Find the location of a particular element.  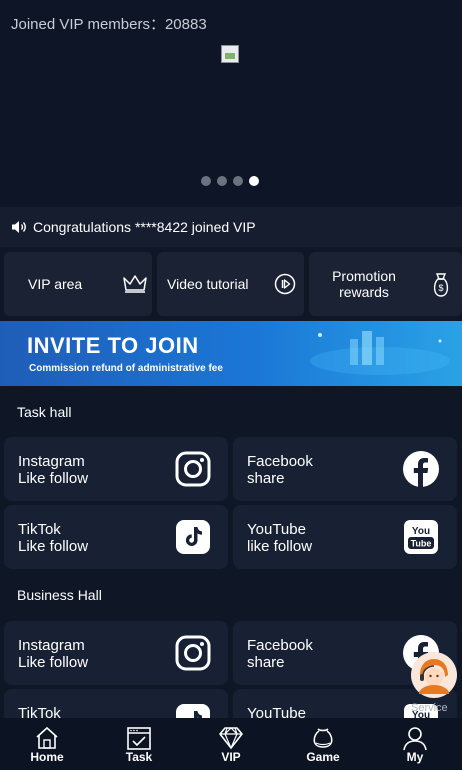

tab-my-label: My is located at coordinates (415, 757).